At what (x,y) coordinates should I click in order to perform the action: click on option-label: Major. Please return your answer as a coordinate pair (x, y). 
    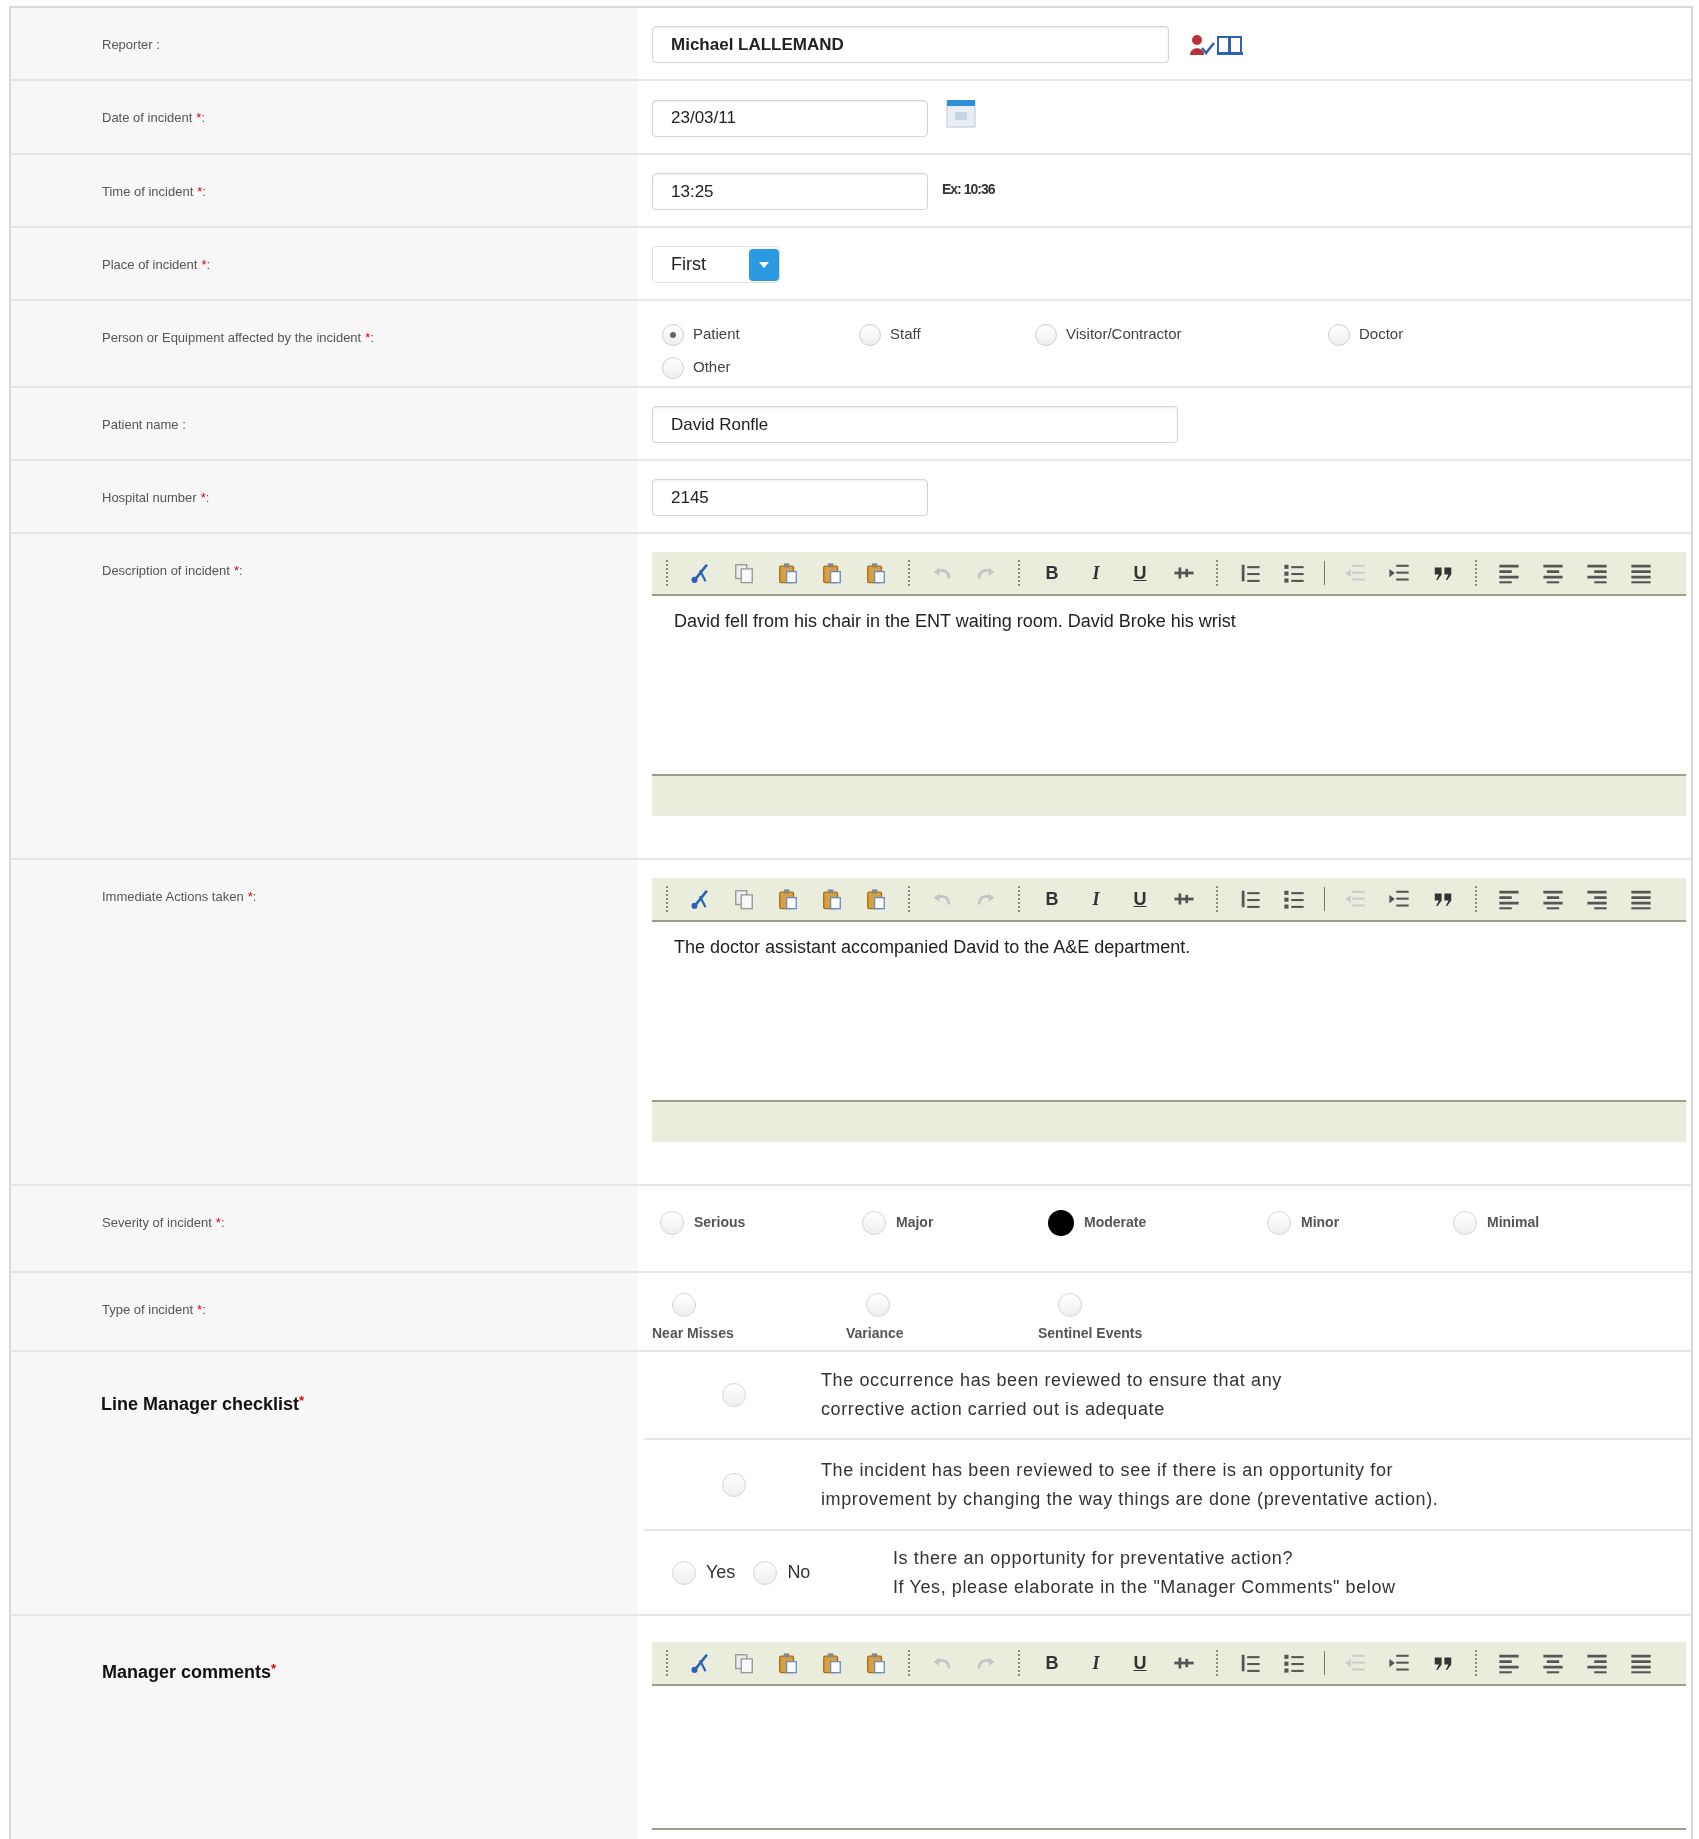
    Looking at the image, I should click on (915, 1222).